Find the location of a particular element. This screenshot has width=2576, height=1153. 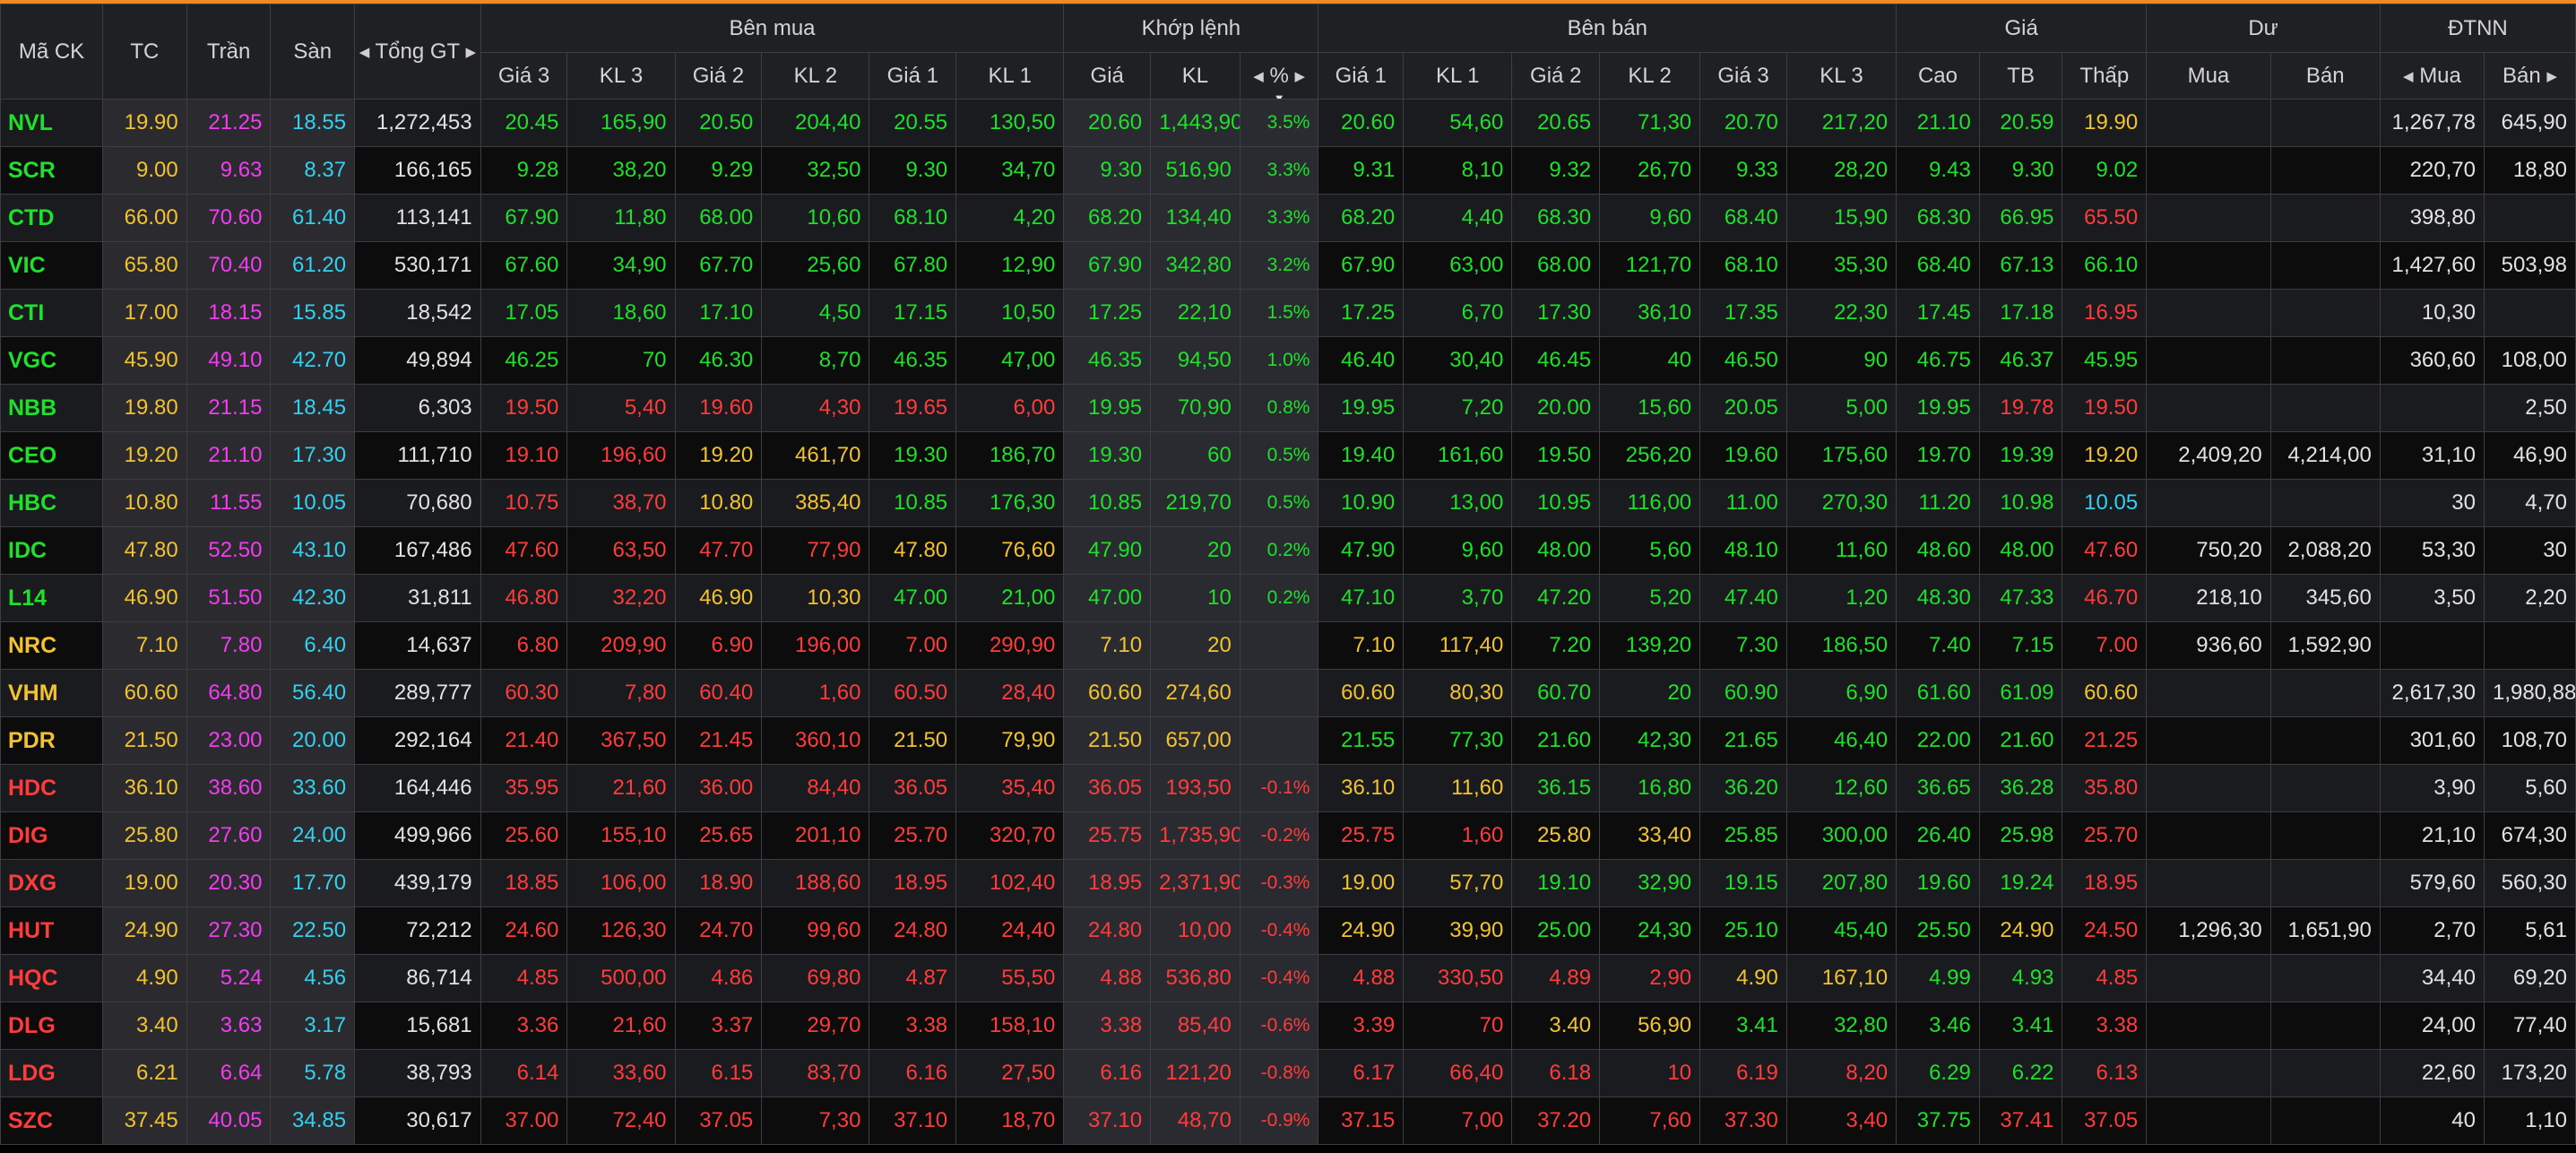

col-high: Cao is located at coordinates (1938, 76).